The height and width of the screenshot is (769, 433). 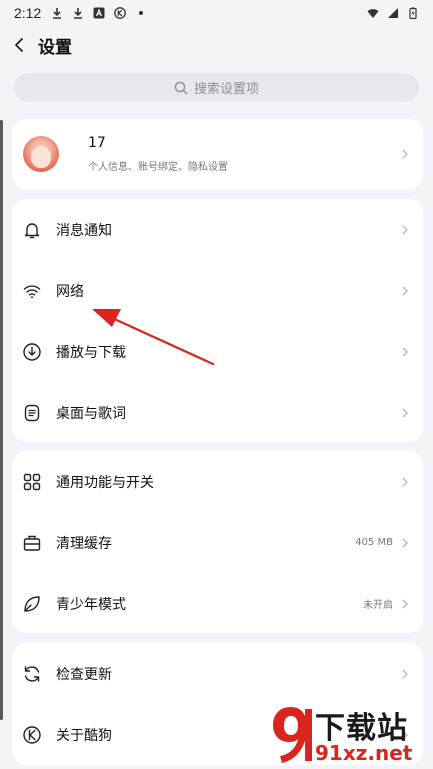 I want to click on grid-icon, so click(x=32, y=482).